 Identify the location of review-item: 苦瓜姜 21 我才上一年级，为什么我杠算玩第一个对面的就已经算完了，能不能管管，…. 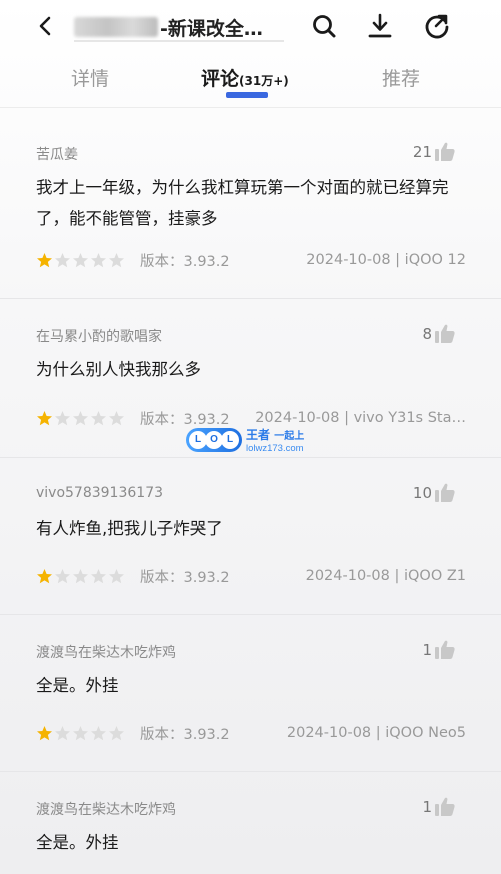
(251, 213).